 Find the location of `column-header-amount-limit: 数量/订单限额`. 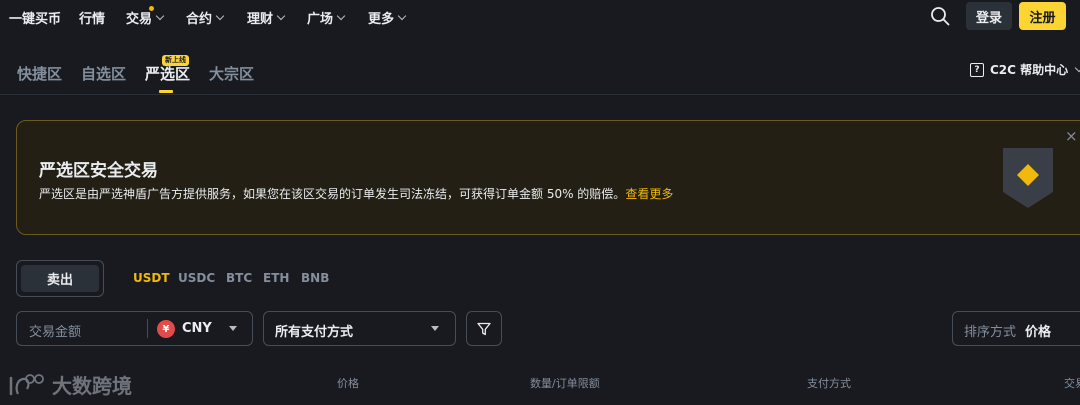

column-header-amount-limit: 数量/订单限额 is located at coordinates (565, 383).